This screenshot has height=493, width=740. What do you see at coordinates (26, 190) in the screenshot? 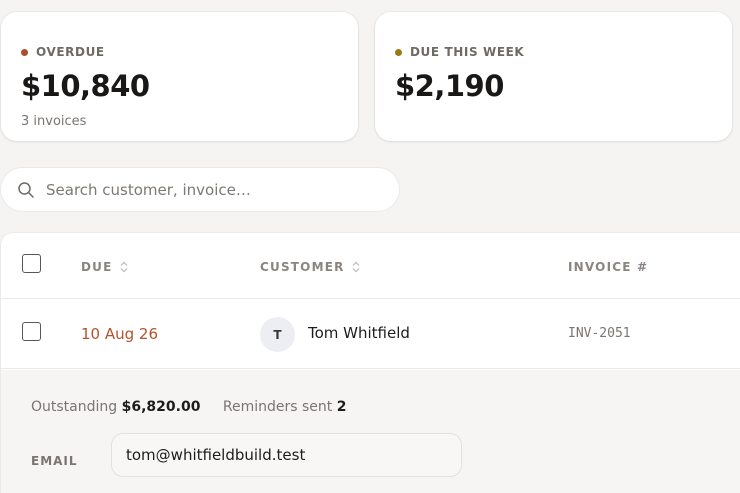
I see `search-icon` at bounding box center [26, 190].